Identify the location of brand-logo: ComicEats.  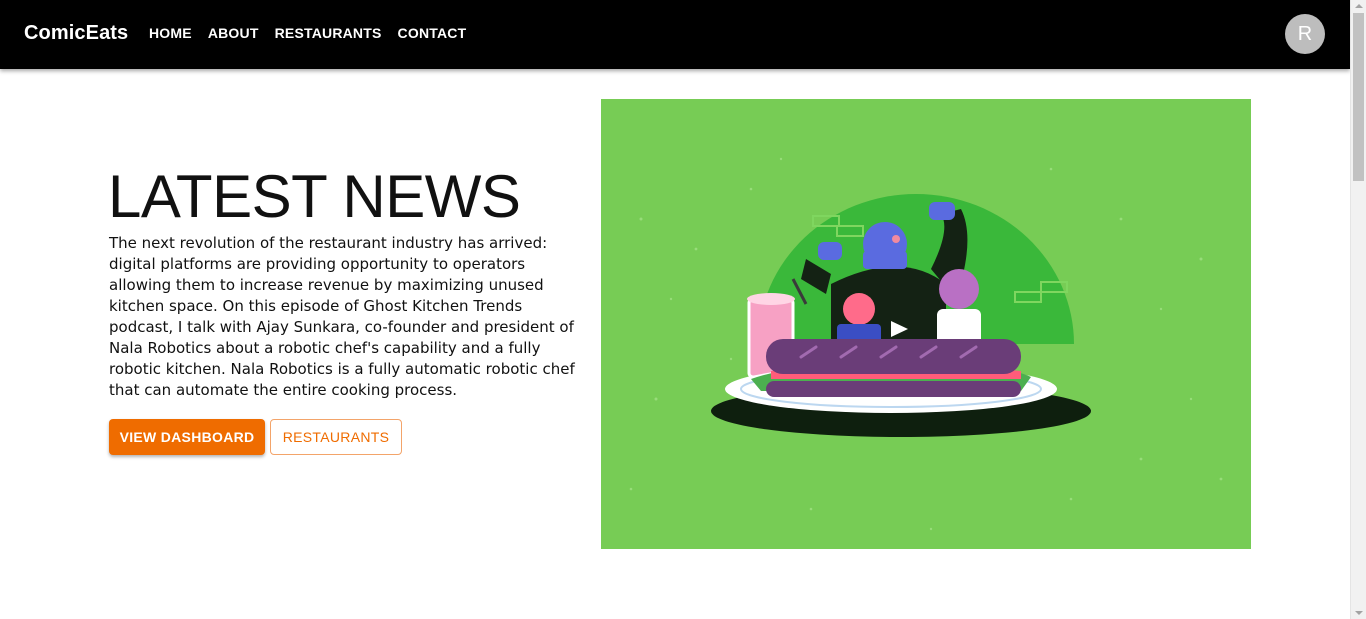
(76, 33).